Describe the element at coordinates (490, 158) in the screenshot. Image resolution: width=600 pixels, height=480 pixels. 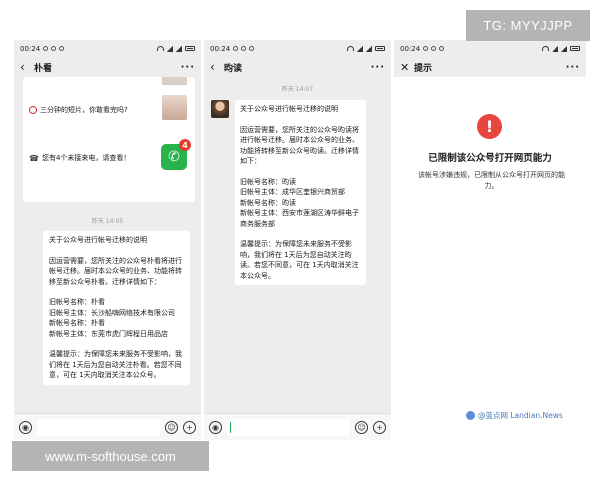
I see `notice-heading: 已限制该公众号打开网页能力` at that location.